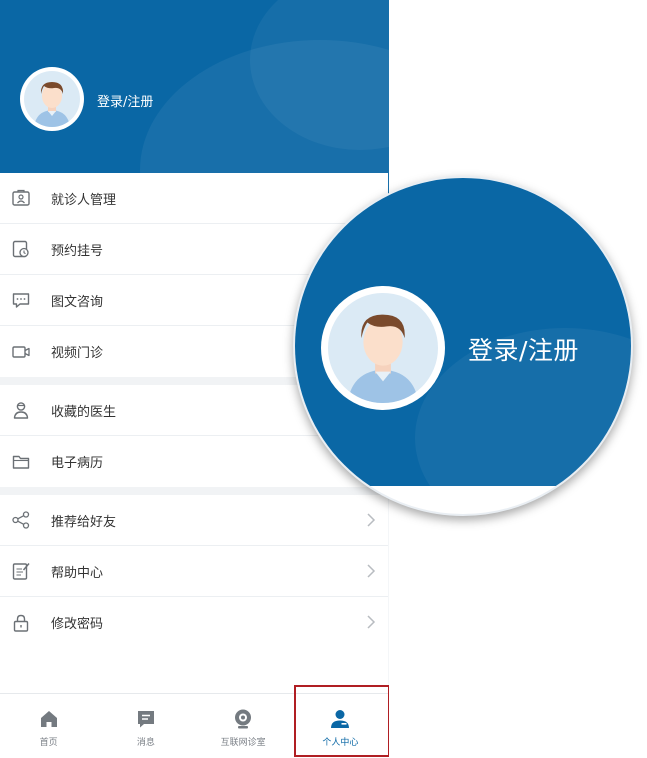  Describe the element at coordinates (341, 721) in the screenshot. I see `highlight-annotation-box` at that location.